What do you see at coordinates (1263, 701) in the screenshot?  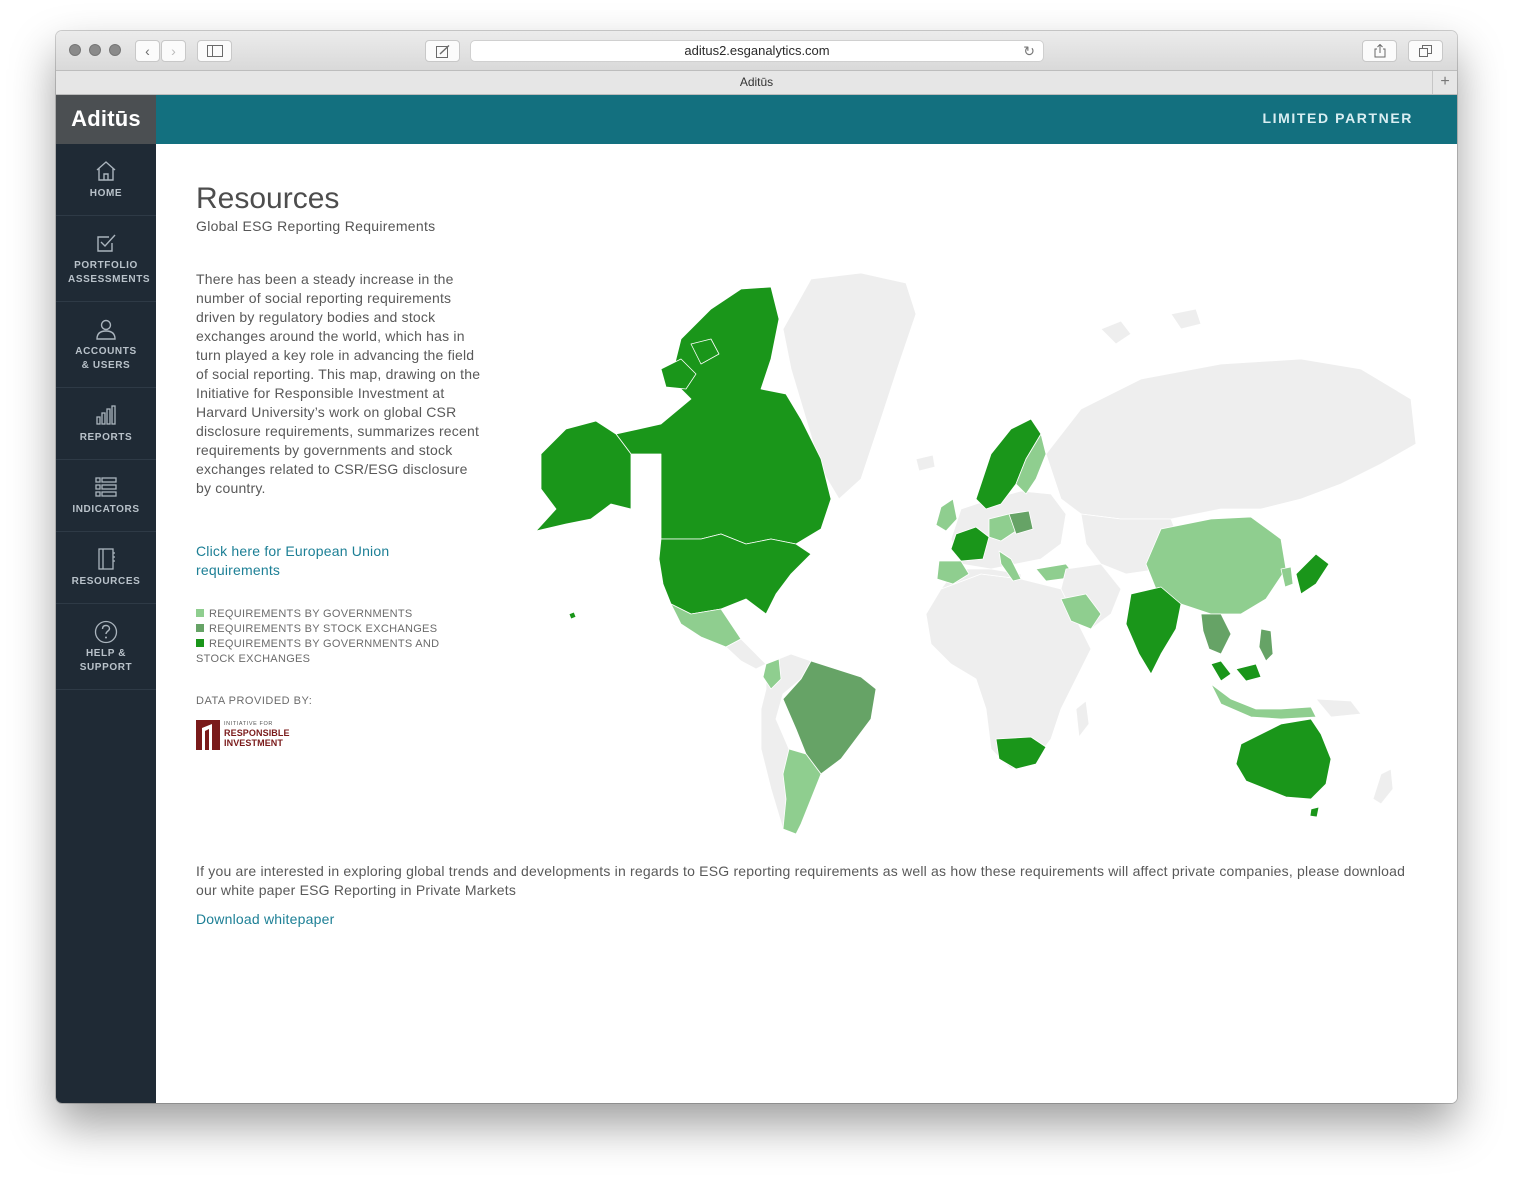 I see `map-region-indonesia` at bounding box center [1263, 701].